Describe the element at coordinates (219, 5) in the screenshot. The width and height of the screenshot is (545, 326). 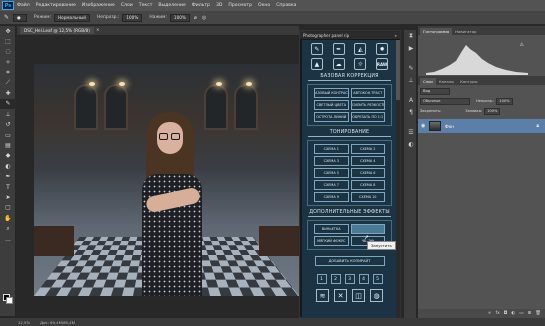
I see `menu-3d: 3D` at that location.